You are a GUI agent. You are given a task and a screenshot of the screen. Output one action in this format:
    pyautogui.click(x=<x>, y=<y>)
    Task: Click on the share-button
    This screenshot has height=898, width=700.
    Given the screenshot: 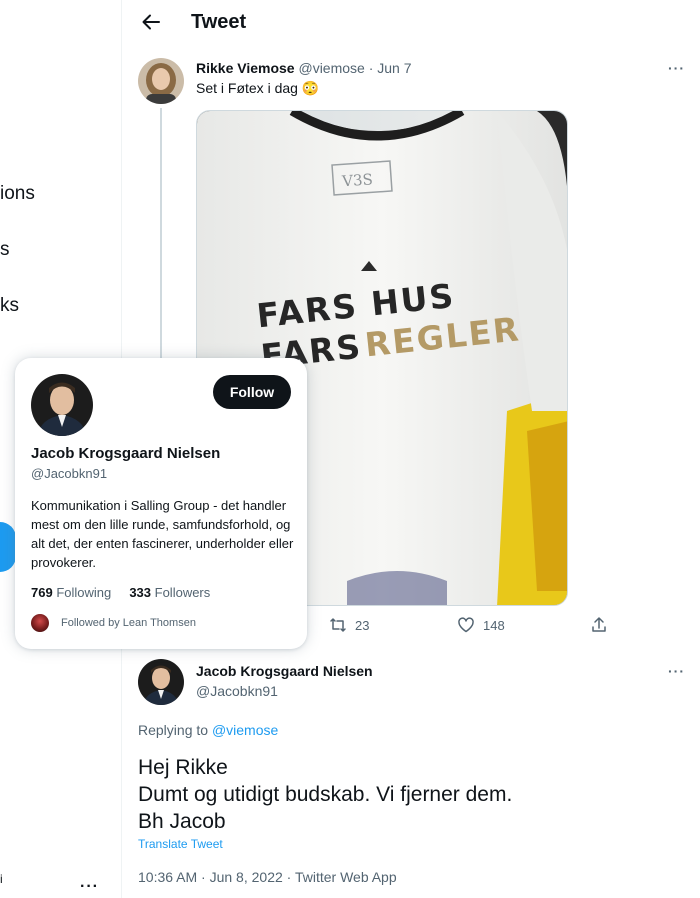 What is the action you would take?
    pyautogui.click(x=599, y=625)
    